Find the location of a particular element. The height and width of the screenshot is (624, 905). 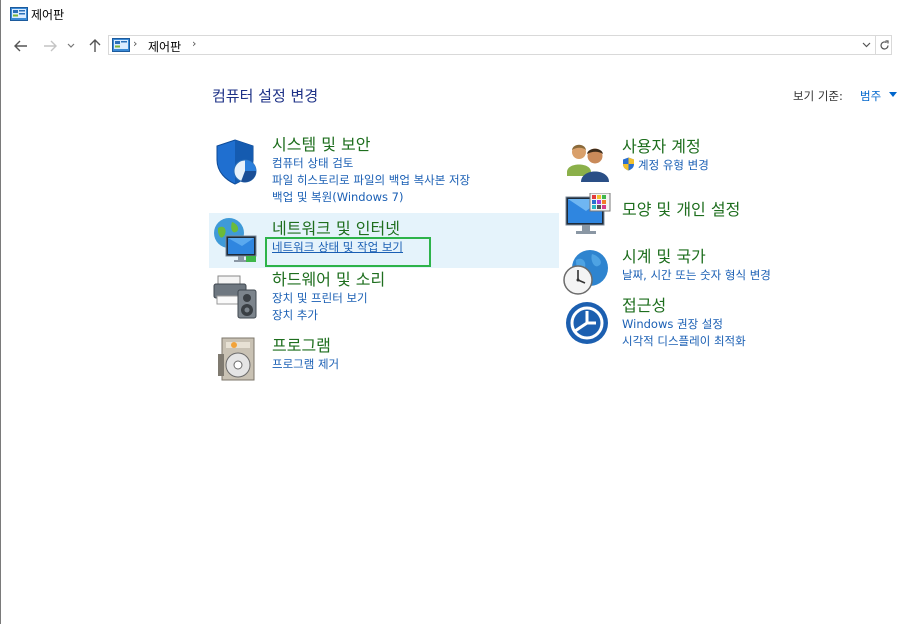

category-hardware-sound: 하드웨어 및 소리 is located at coordinates (328, 280).